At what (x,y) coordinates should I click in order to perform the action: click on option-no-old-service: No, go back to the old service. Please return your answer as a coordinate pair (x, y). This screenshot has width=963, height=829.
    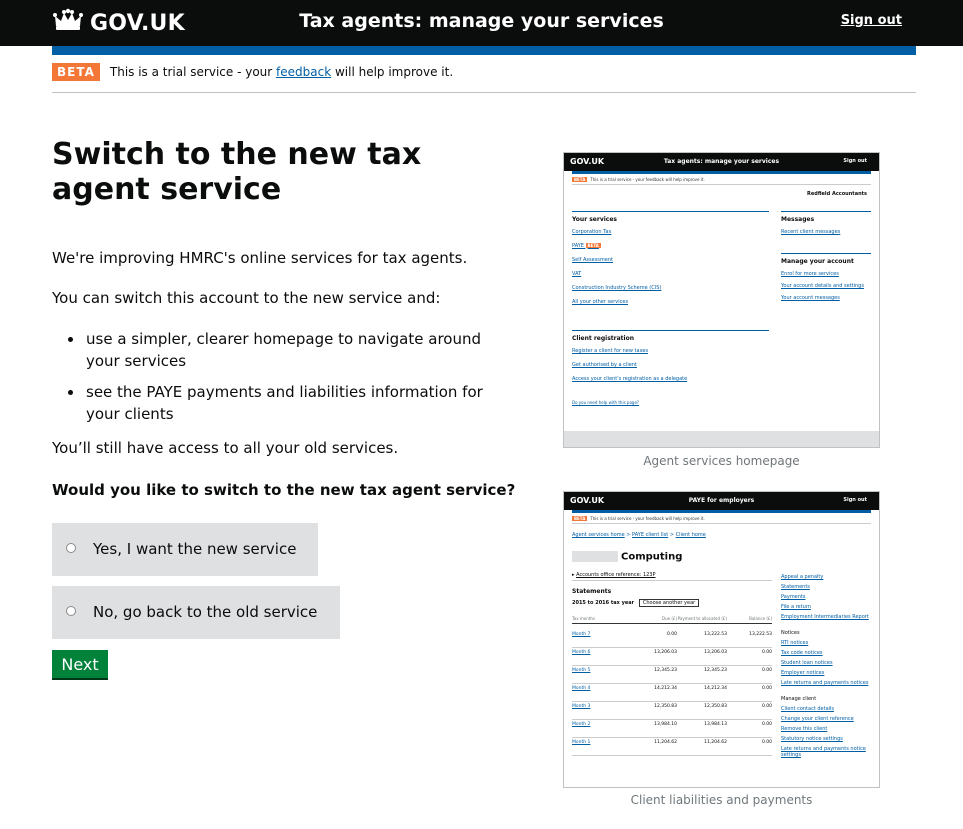
    Looking at the image, I should click on (196, 612).